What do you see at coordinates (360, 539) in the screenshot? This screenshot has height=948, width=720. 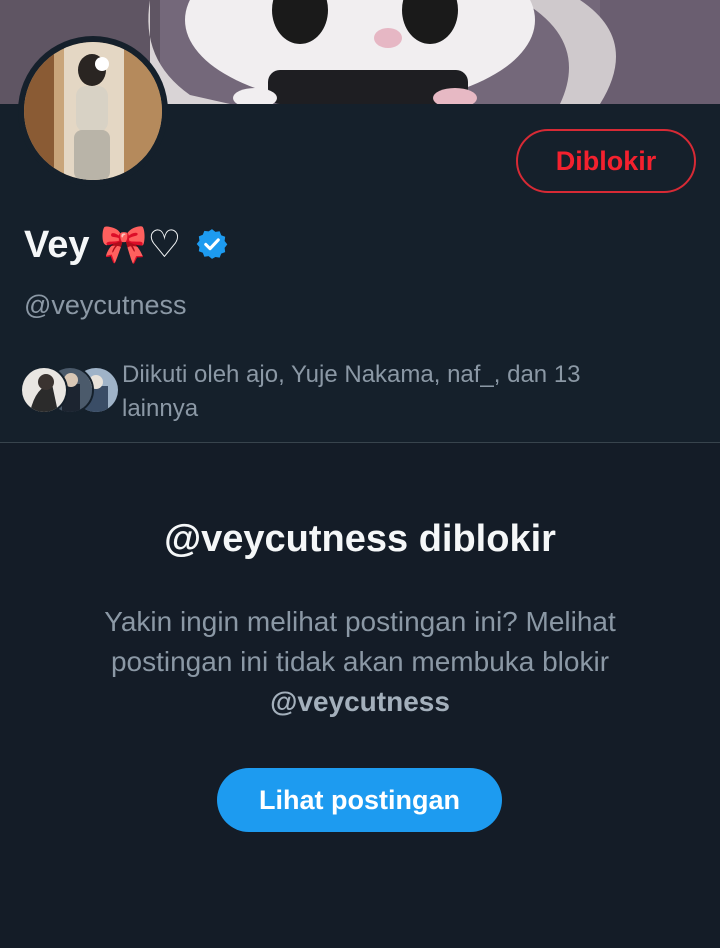 I see `blocked-title: @veycutness diblokir` at bounding box center [360, 539].